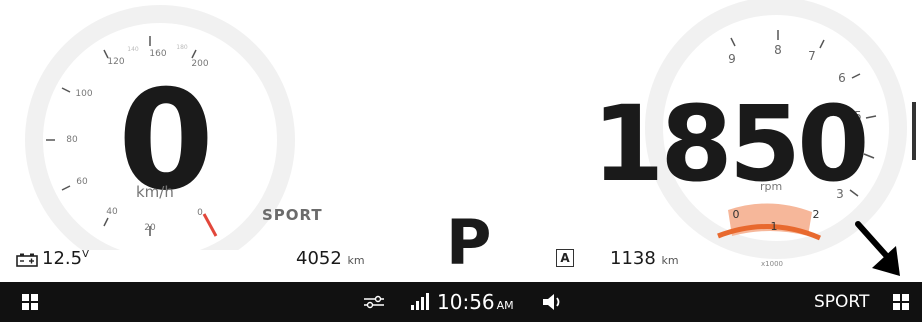 The image size is (922, 322). I want to click on rpm-sub-tick: 1, so click(774, 226).